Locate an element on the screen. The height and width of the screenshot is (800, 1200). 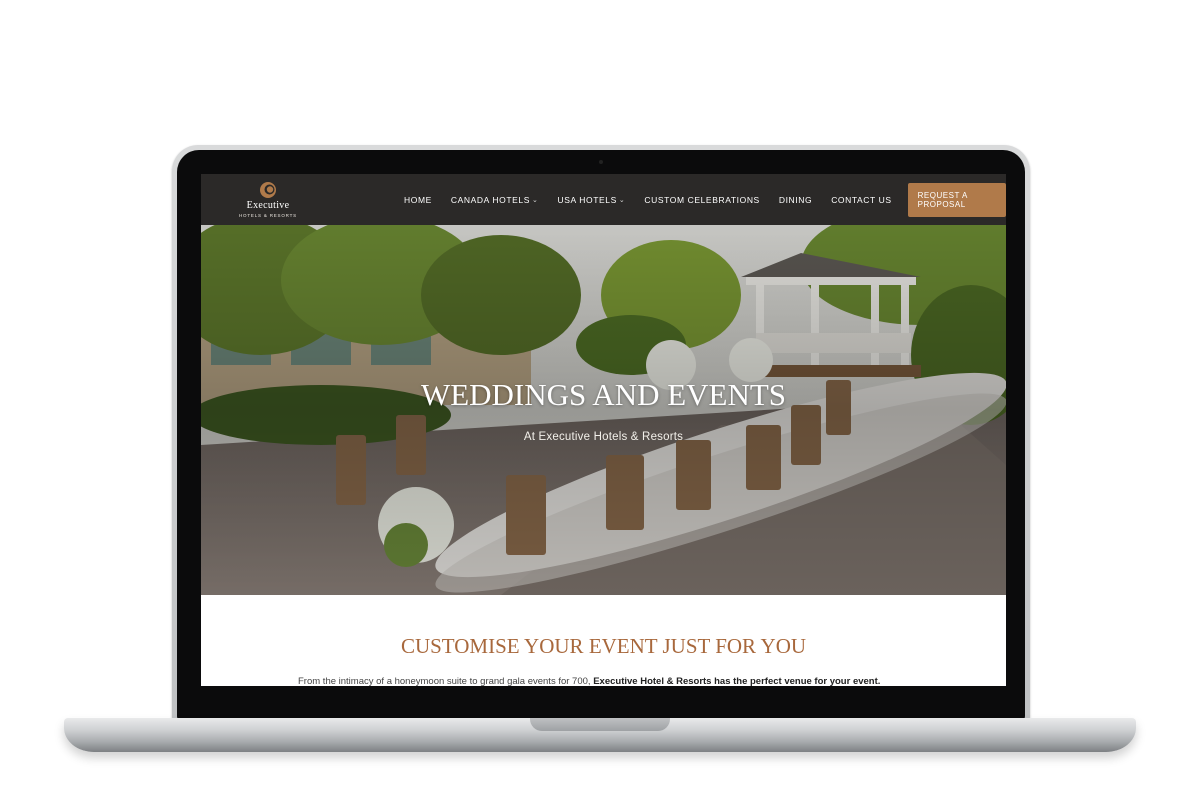
nav-label: CUSTOM CELEBRATIONS is located at coordinates (702, 199).